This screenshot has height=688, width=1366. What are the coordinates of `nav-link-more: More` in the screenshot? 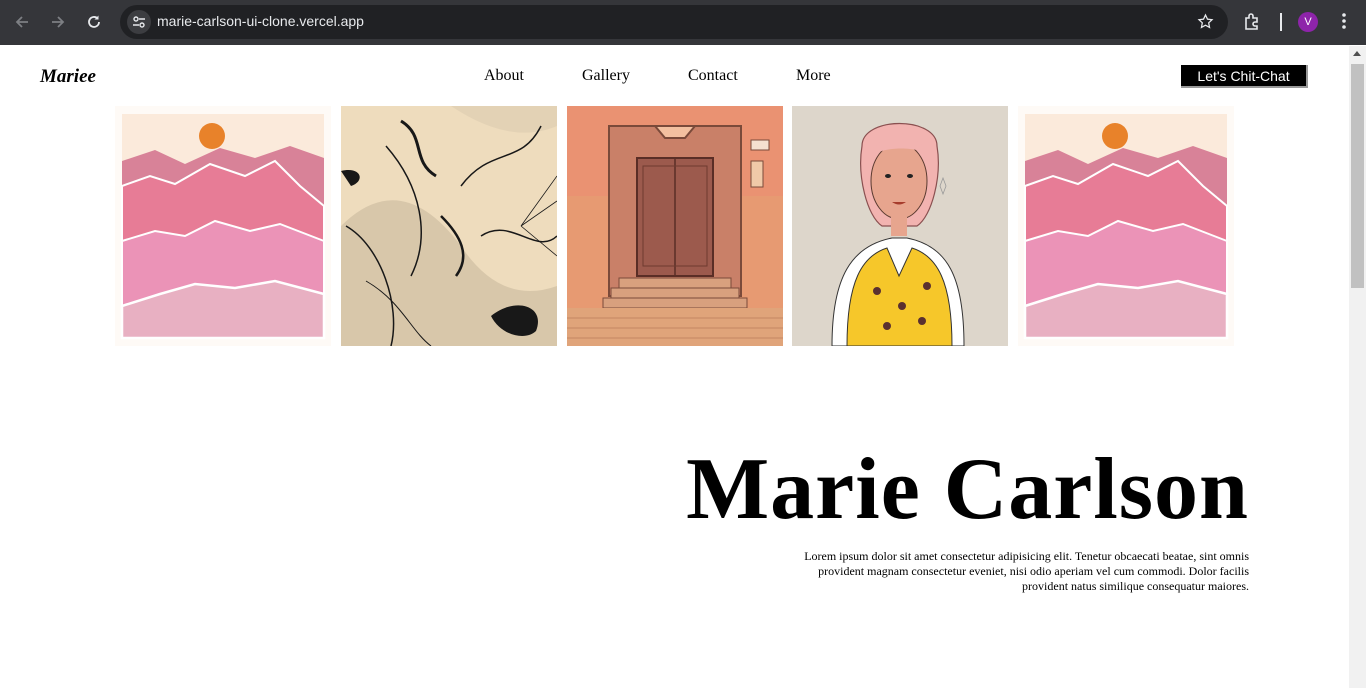 It's located at (813, 76).